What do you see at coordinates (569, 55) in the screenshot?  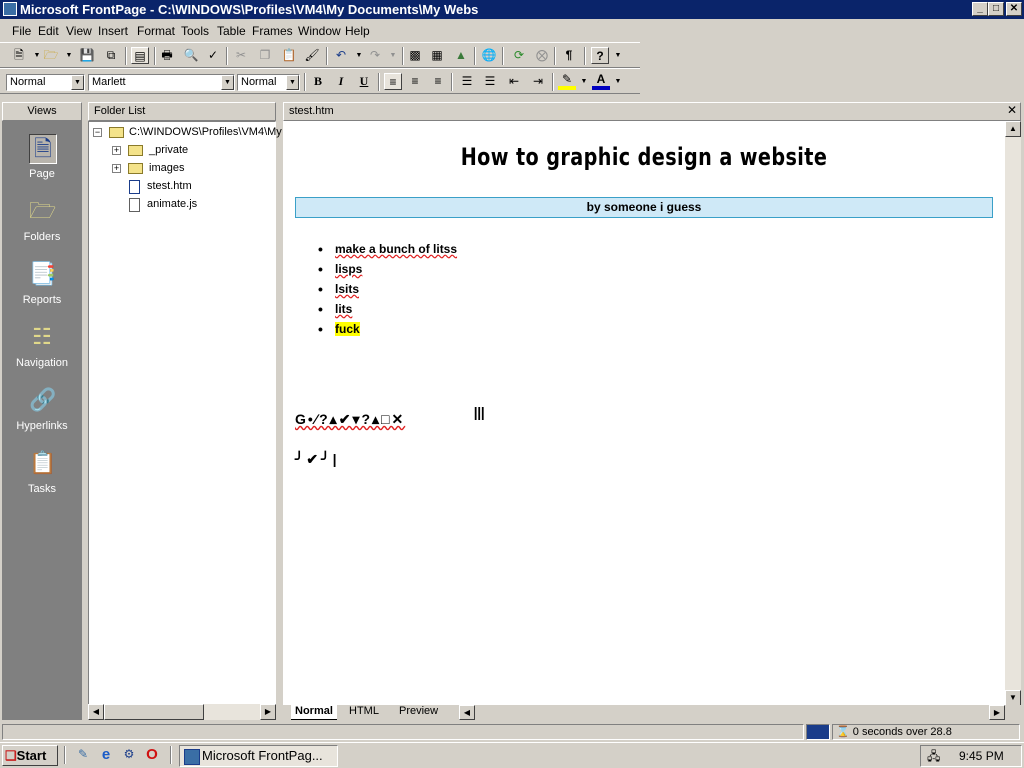 I see `show-all-pilcrow-icon: ¶` at bounding box center [569, 55].